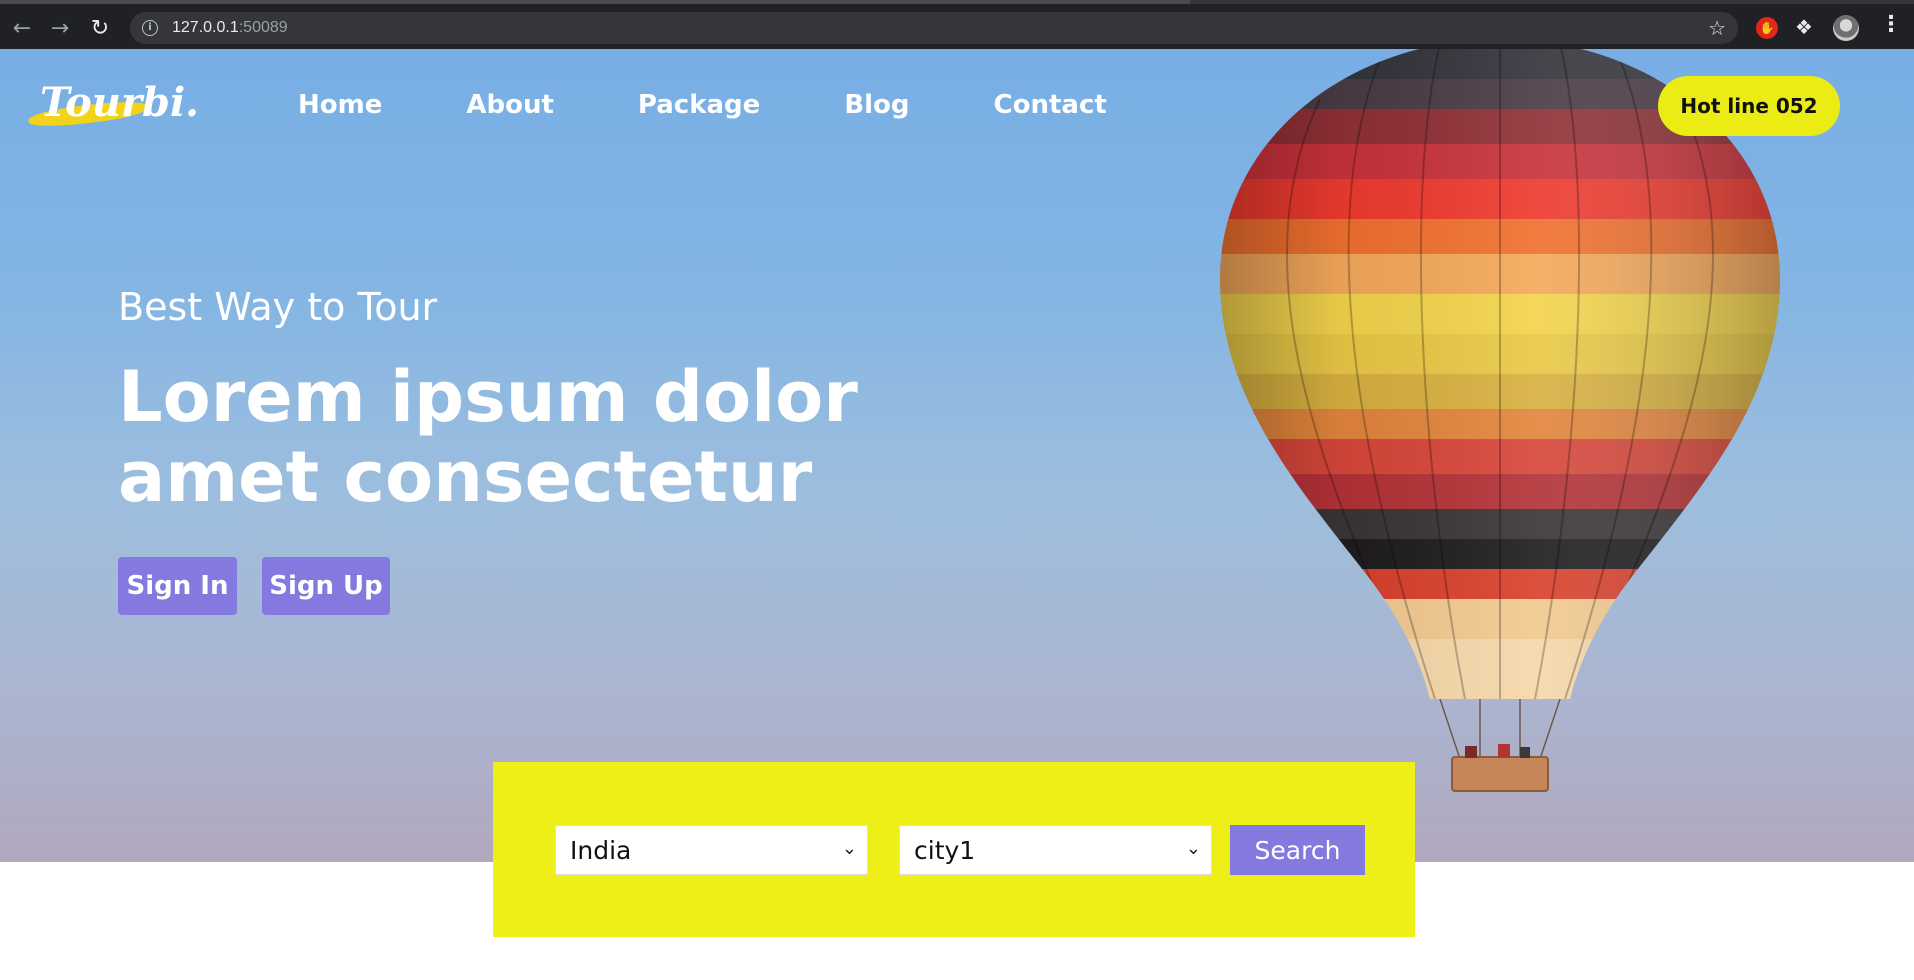 The image size is (1914, 980). What do you see at coordinates (278, 307) in the screenshot?
I see `hero-subtitle: Best Way to Tour` at bounding box center [278, 307].